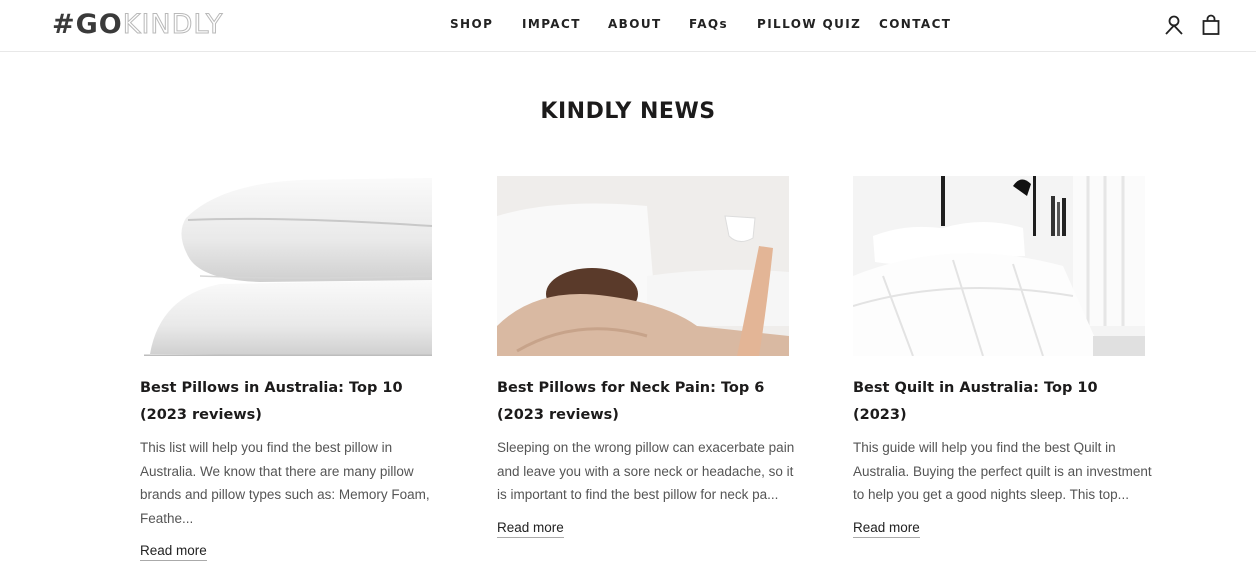  Describe the element at coordinates (809, 24) in the screenshot. I see `nav-item-pillow-quiz: PILLOW QUIZ` at that location.